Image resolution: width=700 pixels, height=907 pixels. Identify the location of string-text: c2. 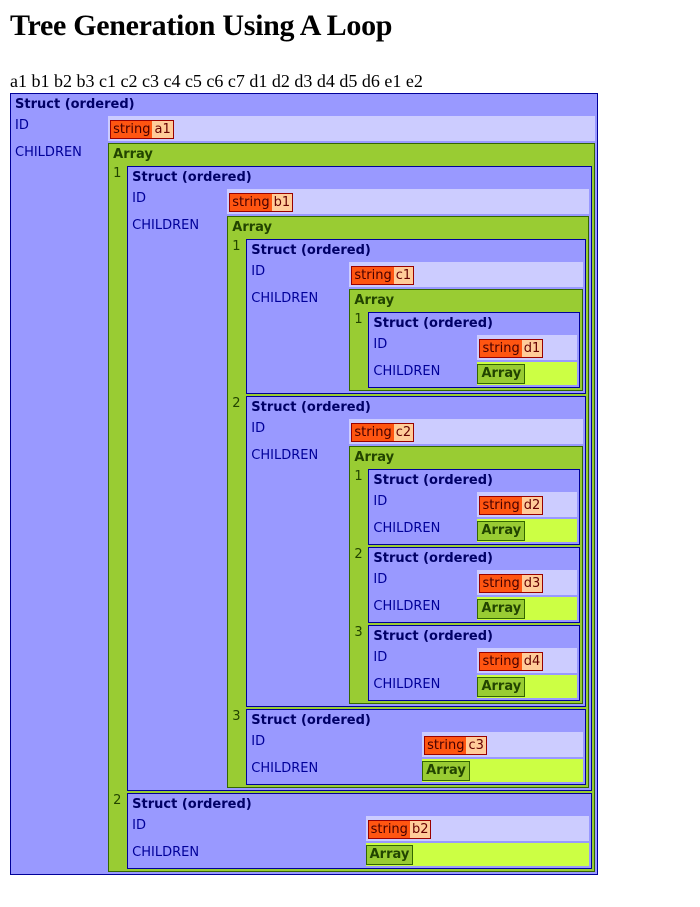
(403, 432).